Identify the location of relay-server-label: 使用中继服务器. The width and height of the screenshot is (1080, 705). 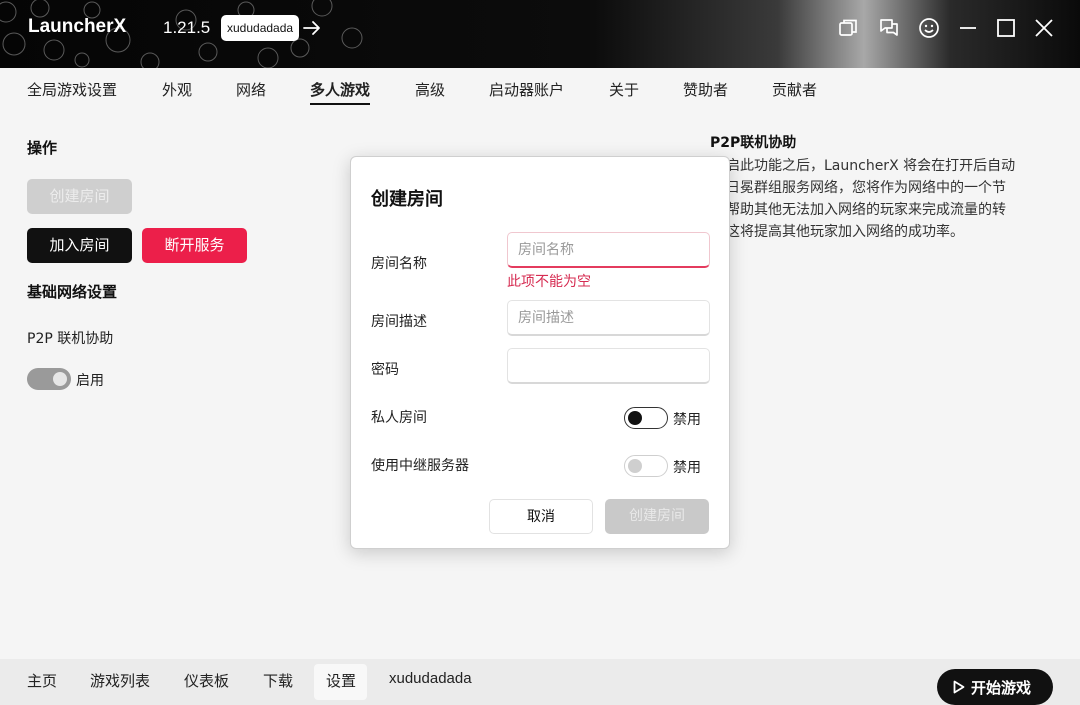
(420, 466).